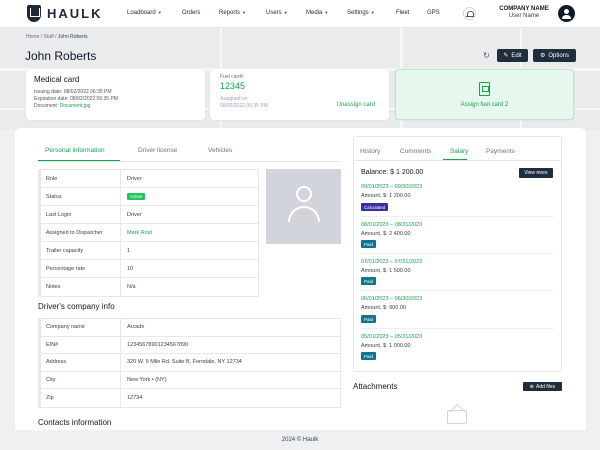 The width and height of the screenshot is (600, 450). I want to click on tabs-divider, so click(189, 161).